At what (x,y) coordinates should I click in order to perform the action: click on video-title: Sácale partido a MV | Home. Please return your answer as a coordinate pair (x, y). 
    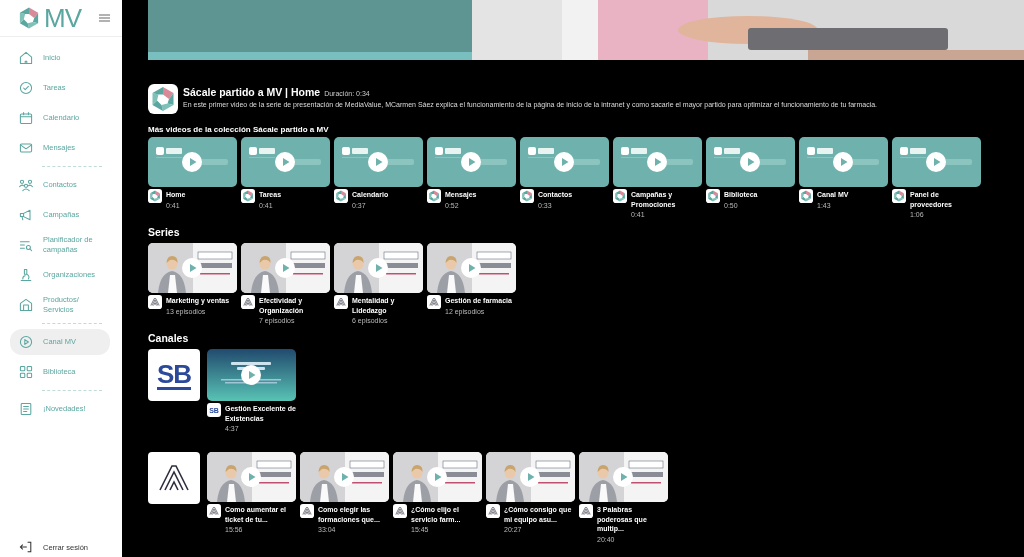
    Looking at the image, I should click on (252, 92).